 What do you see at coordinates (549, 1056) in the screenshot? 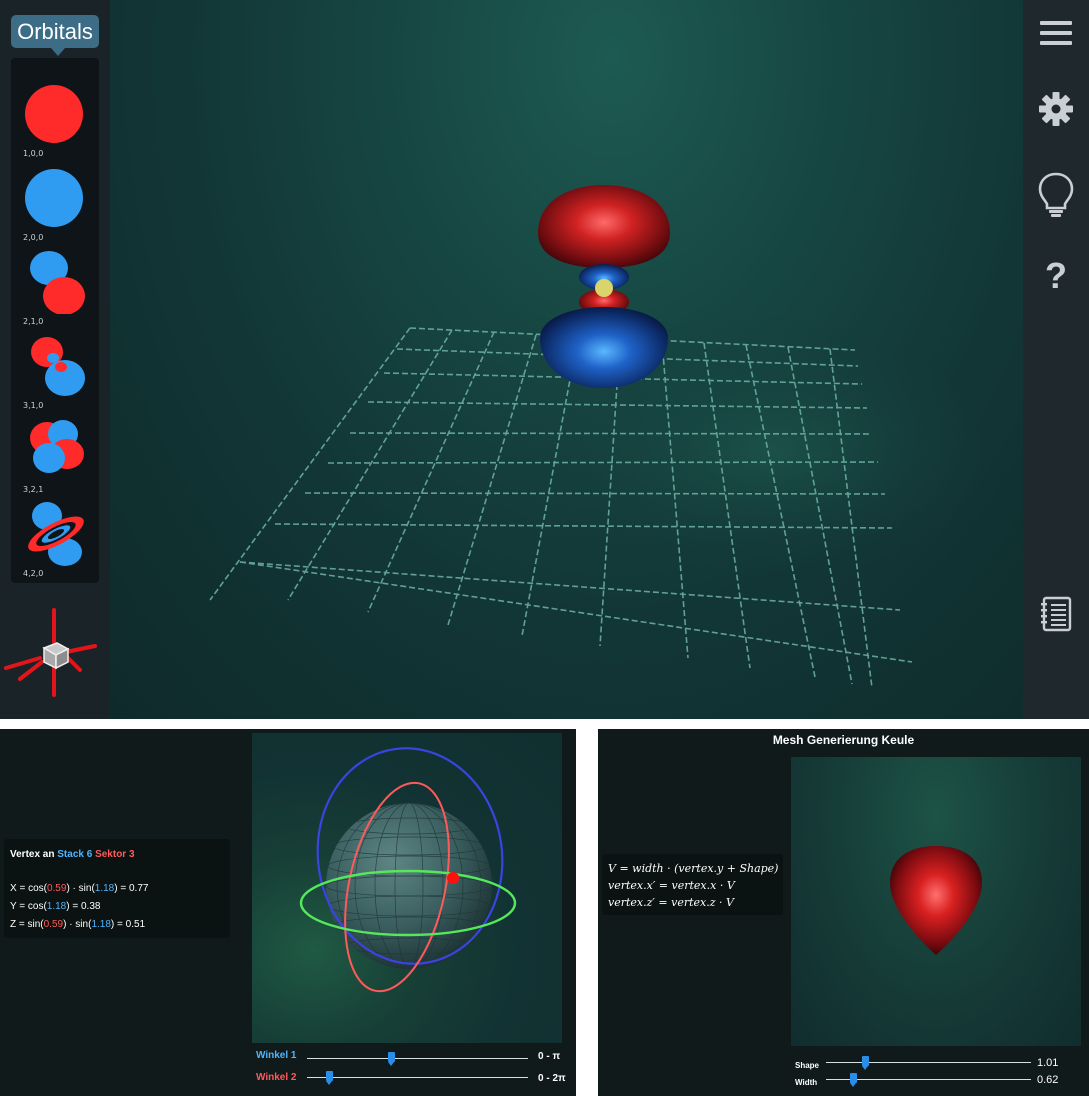
I see `winkel1-range: 0 - π` at bounding box center [549, 1056].